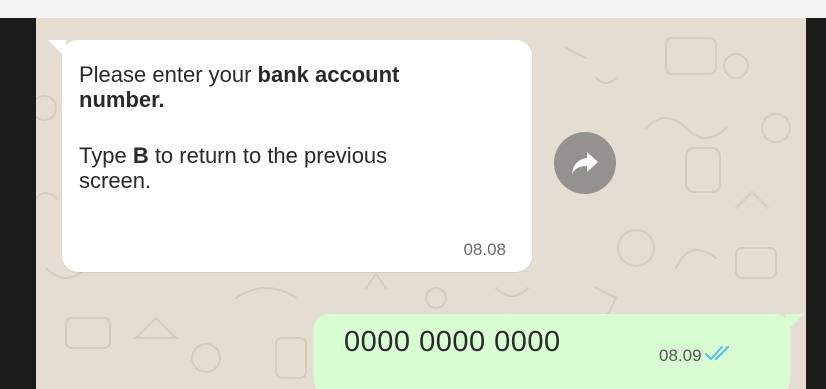 The image size is (826, 389). What do you see at coordinates (106, 155) in the screenshot?
I see `message-text: Type` at bounding box center [106, 155].